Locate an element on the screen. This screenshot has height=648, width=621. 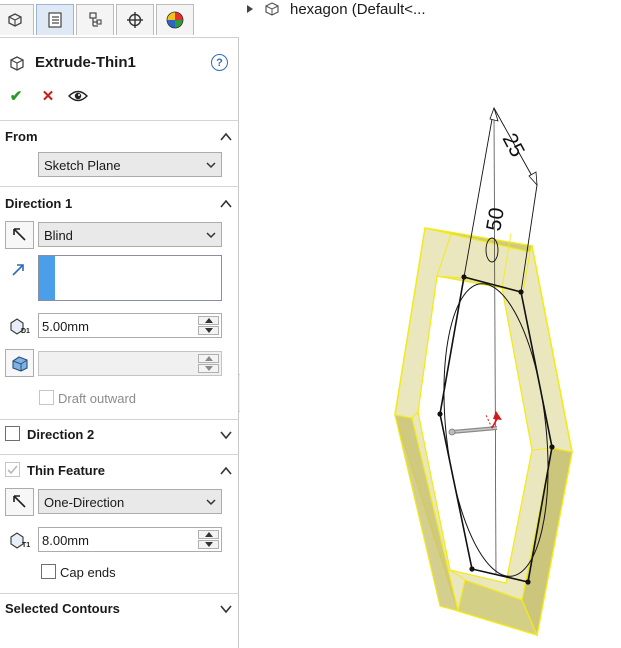
end-condition-value: Blind is located at coordinates (58, 235).